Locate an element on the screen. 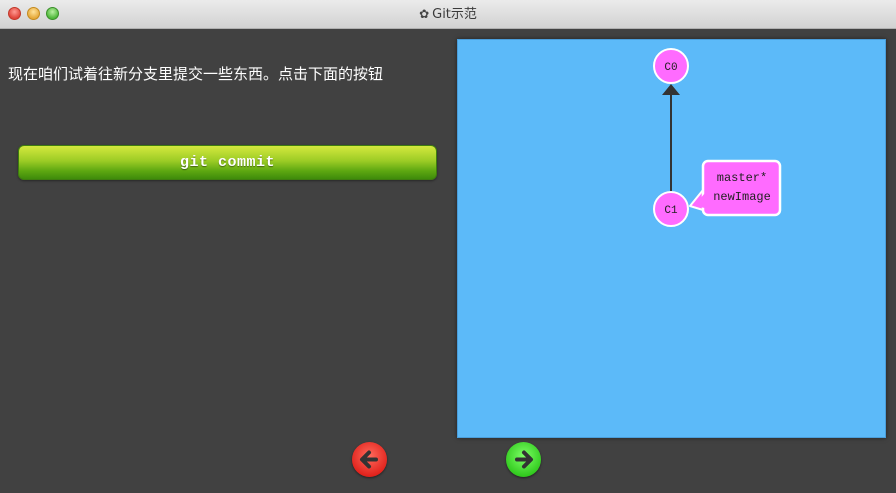 The image size is (896, 493). branch-label-master: master* is located at coordinates (742, 178).